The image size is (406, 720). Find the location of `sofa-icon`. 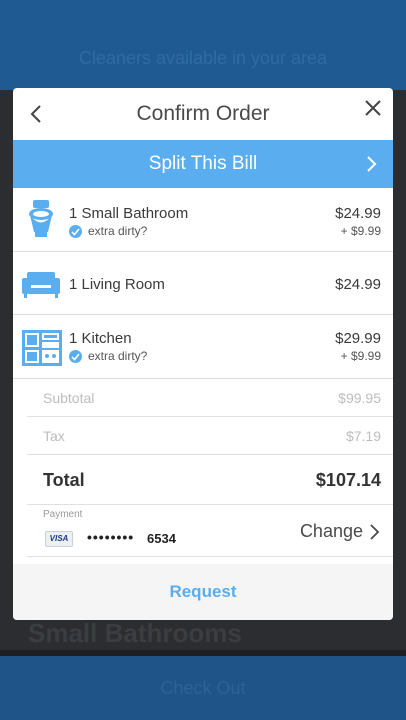

sofa-icon is located at coordinates (41, 285).